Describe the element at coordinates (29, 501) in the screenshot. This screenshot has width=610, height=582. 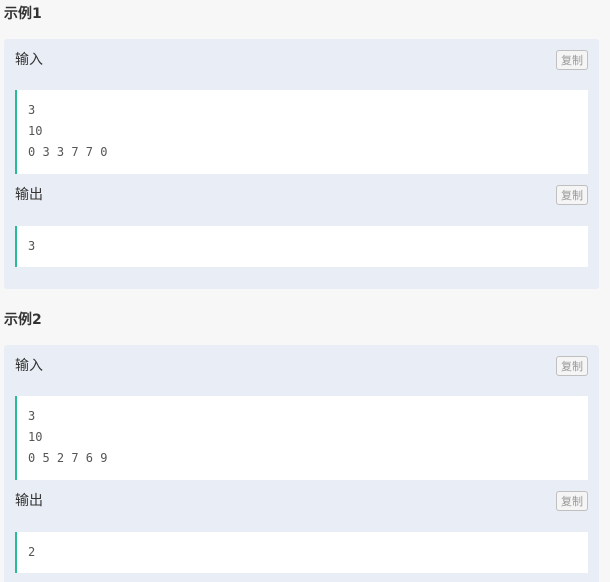
I see `example-2-output-label: 输出` at that location.